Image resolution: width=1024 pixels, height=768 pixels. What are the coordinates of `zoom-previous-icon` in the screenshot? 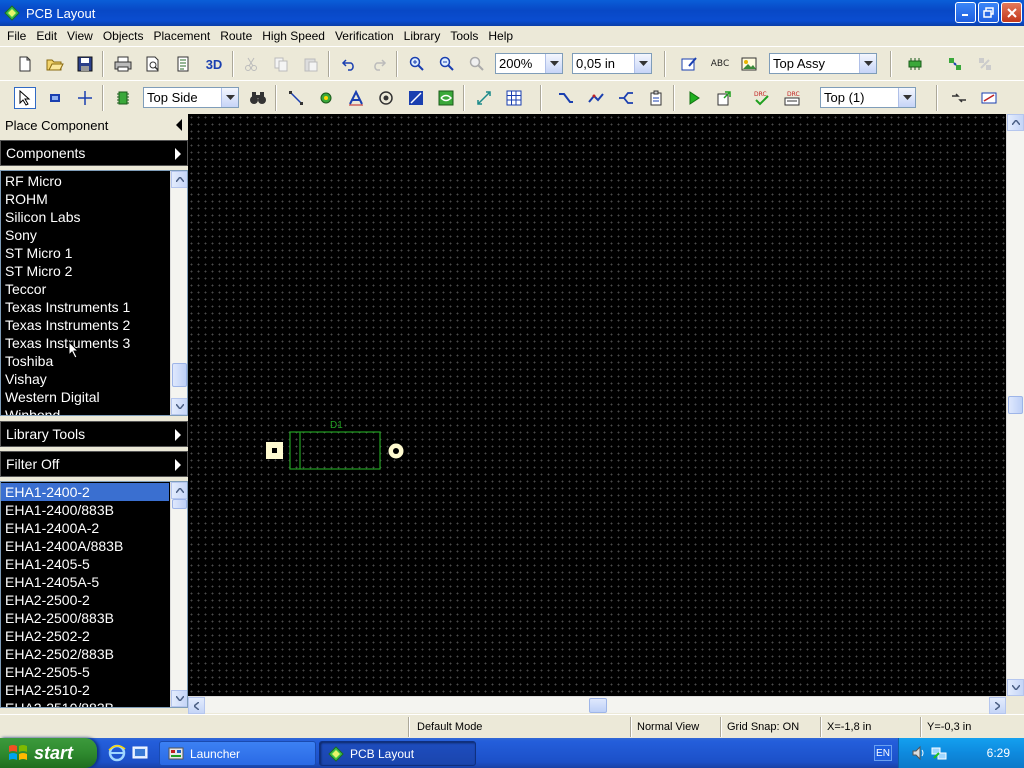 It's located at (477, 64).